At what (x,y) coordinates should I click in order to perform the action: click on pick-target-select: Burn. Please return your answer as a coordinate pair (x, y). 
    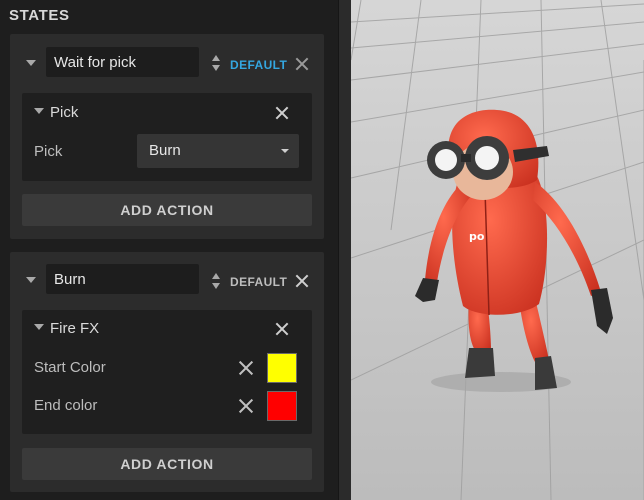
    Looking at the image, I should click on (218, 151).